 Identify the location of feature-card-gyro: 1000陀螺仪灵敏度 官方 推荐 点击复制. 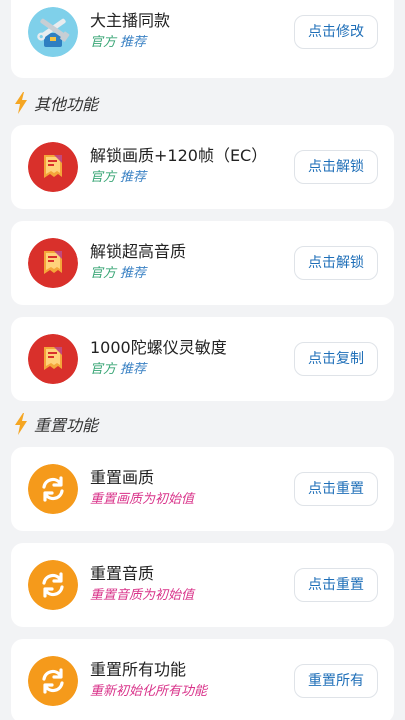
(202, 359).